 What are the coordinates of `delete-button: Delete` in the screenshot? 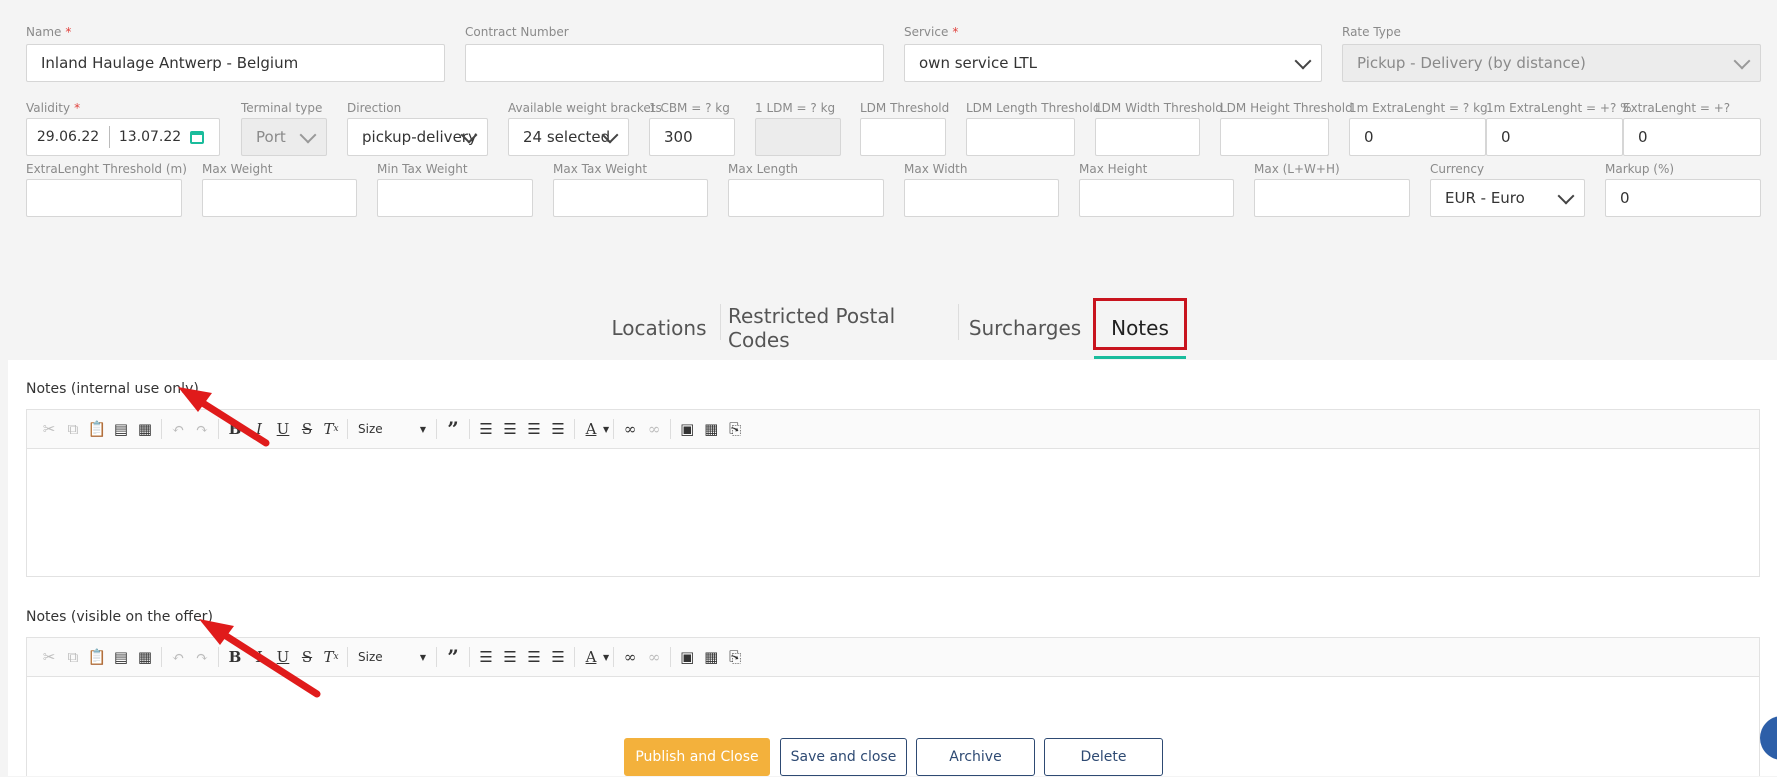 It's located at (1103, 757).